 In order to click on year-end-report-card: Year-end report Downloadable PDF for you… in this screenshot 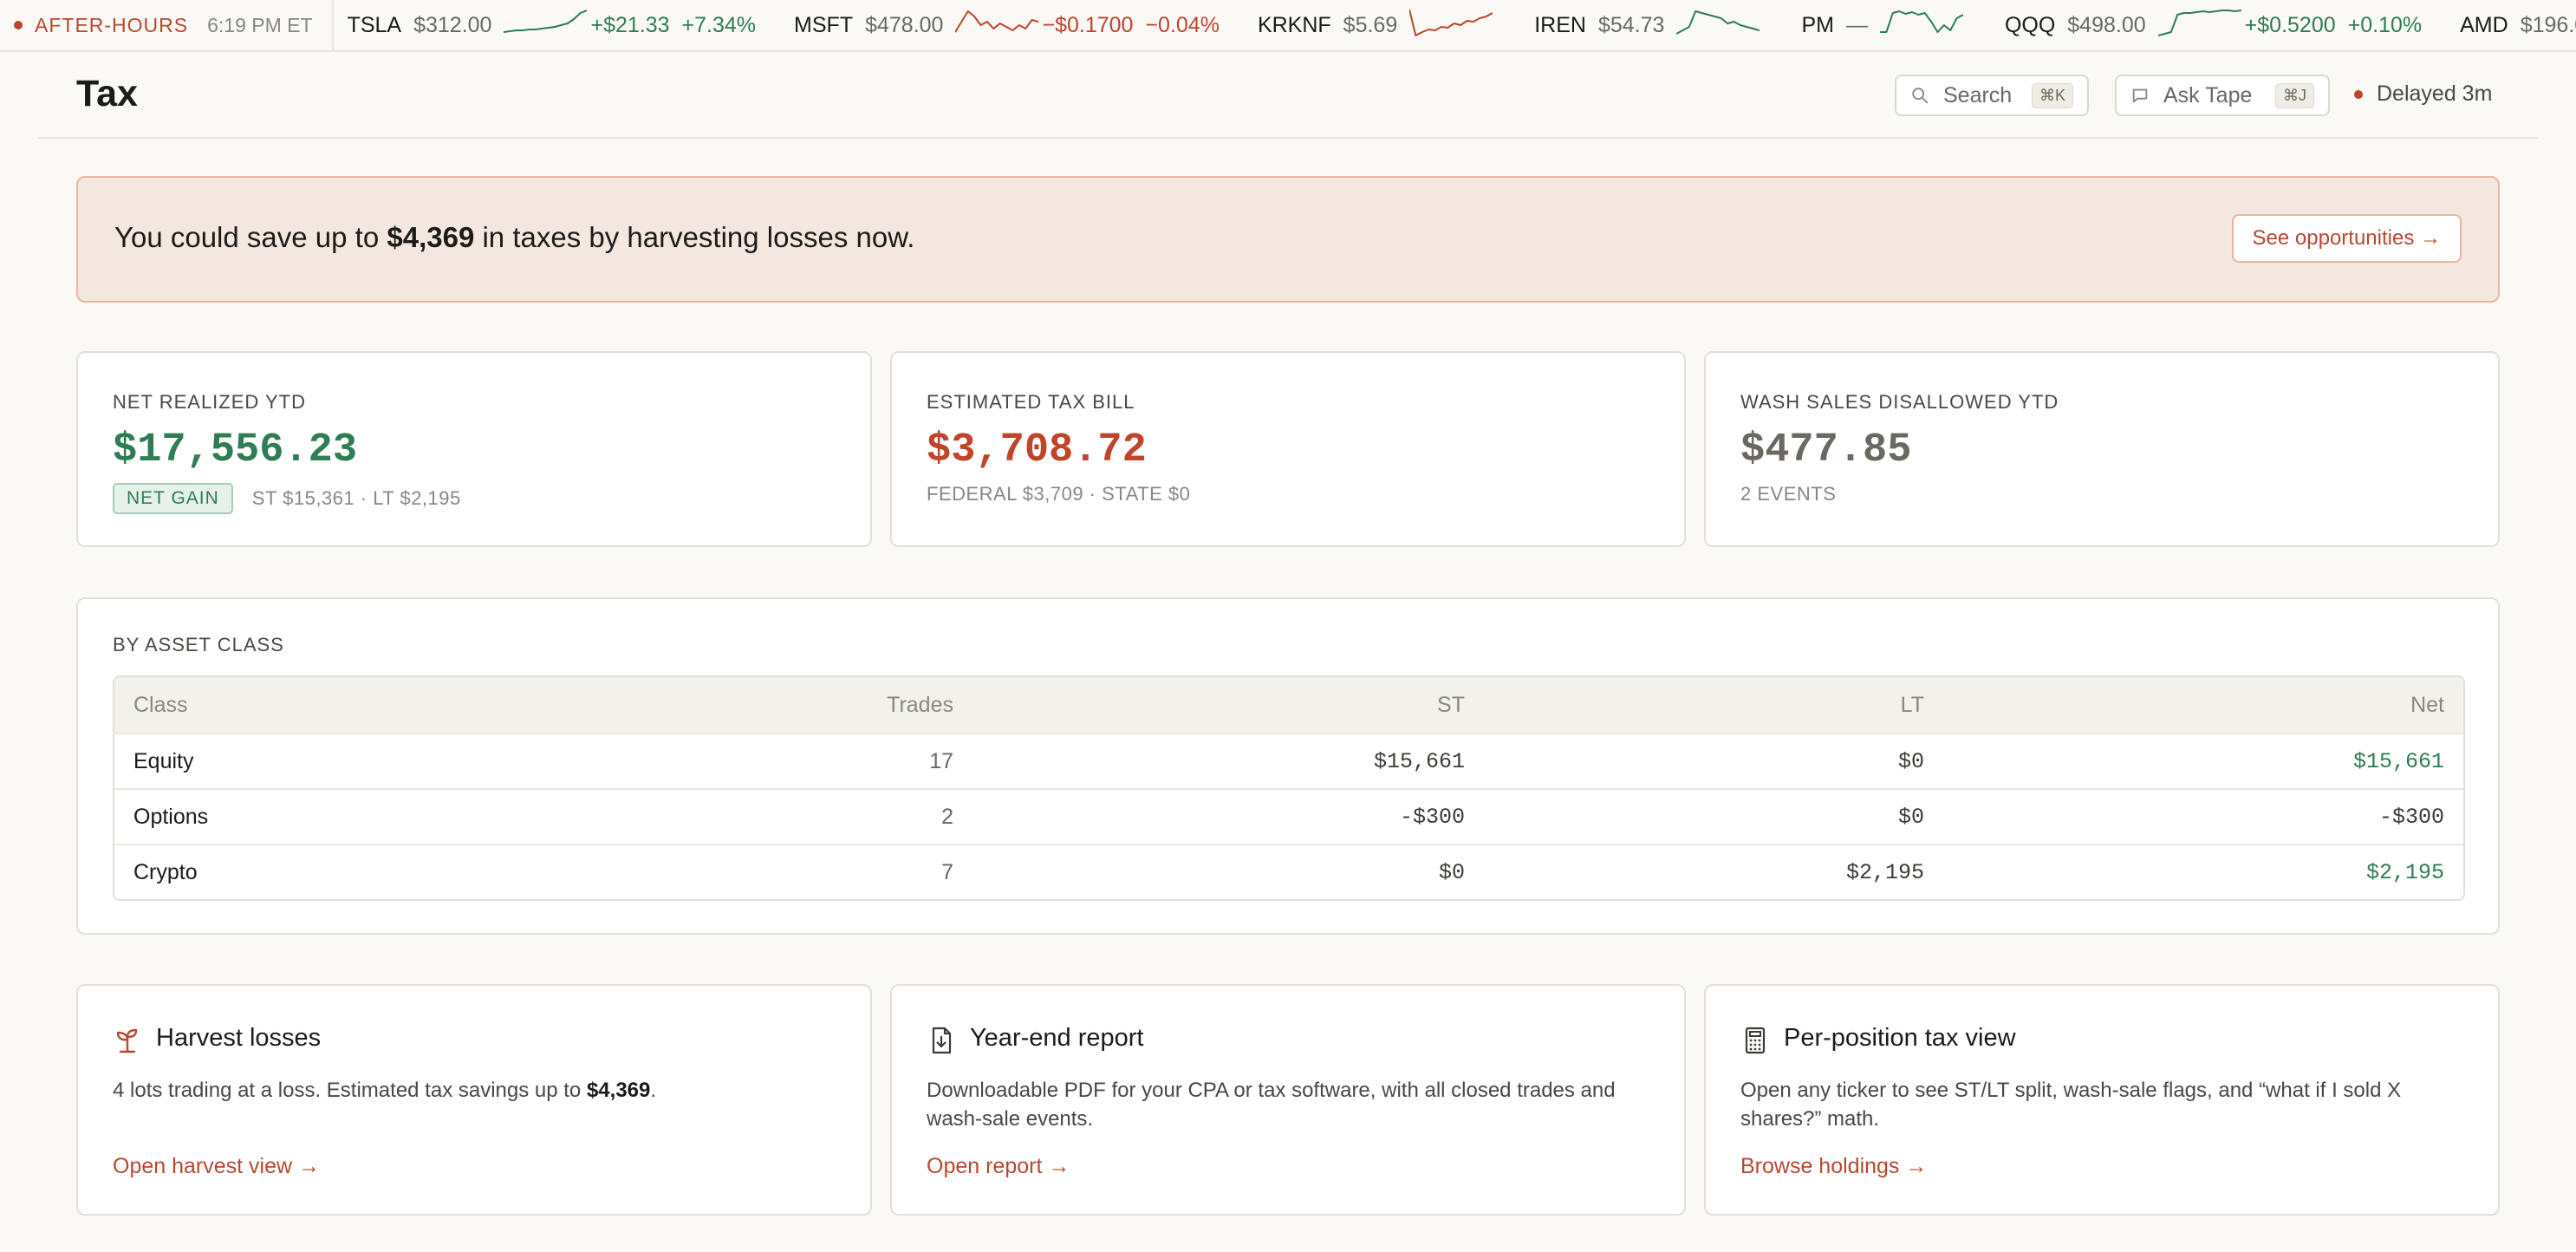, I will do `click(1288, 1100)`.